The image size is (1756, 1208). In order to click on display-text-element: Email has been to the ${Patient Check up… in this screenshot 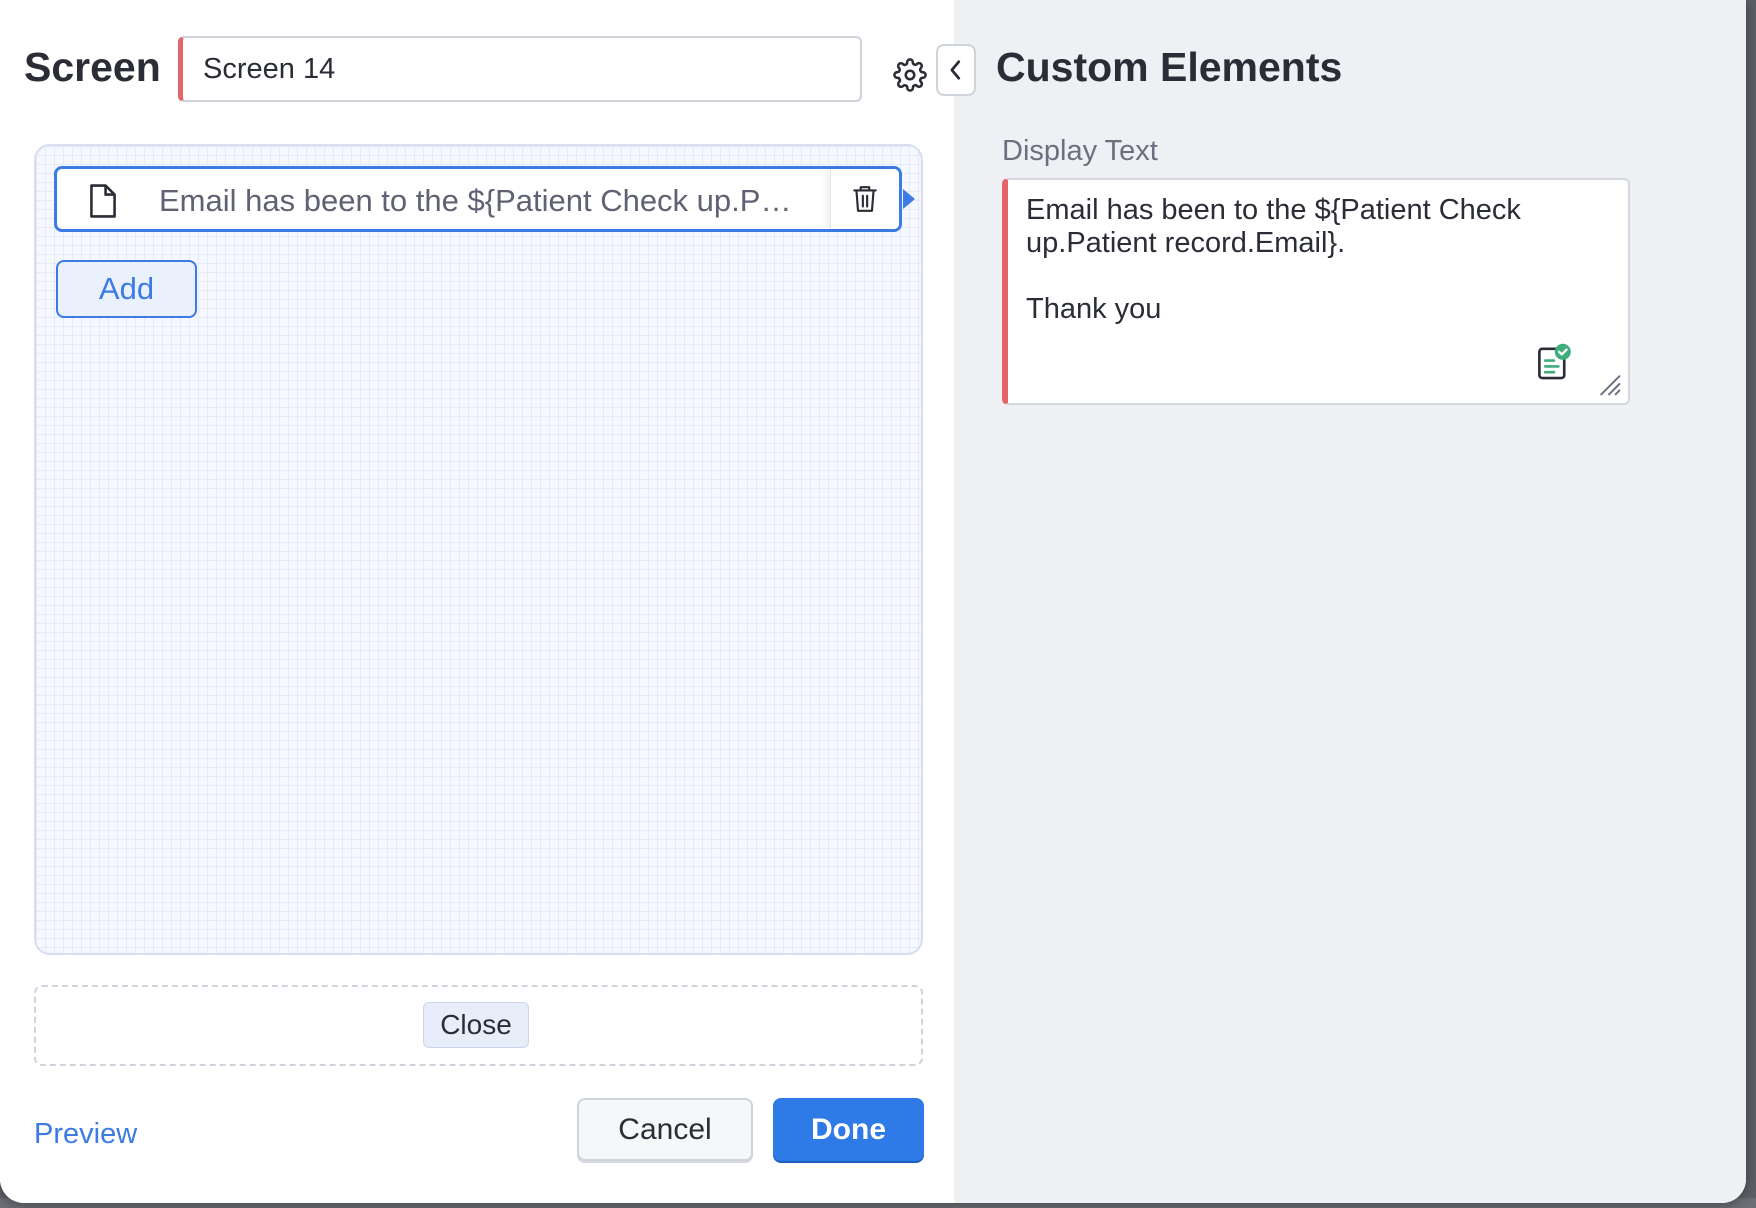, I will do `click(484, 199)`.